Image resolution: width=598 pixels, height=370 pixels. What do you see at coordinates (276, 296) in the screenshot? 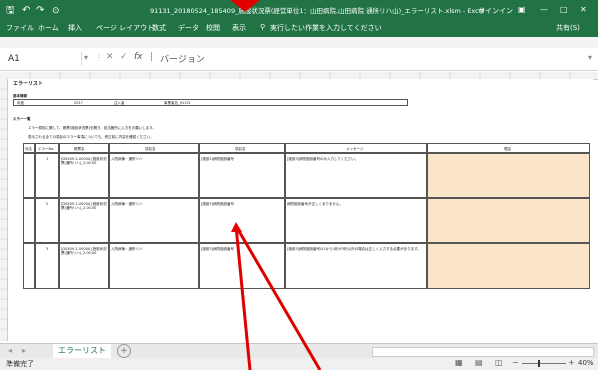
I see `red-annotation-arrows` at bounding box center [276, 296].